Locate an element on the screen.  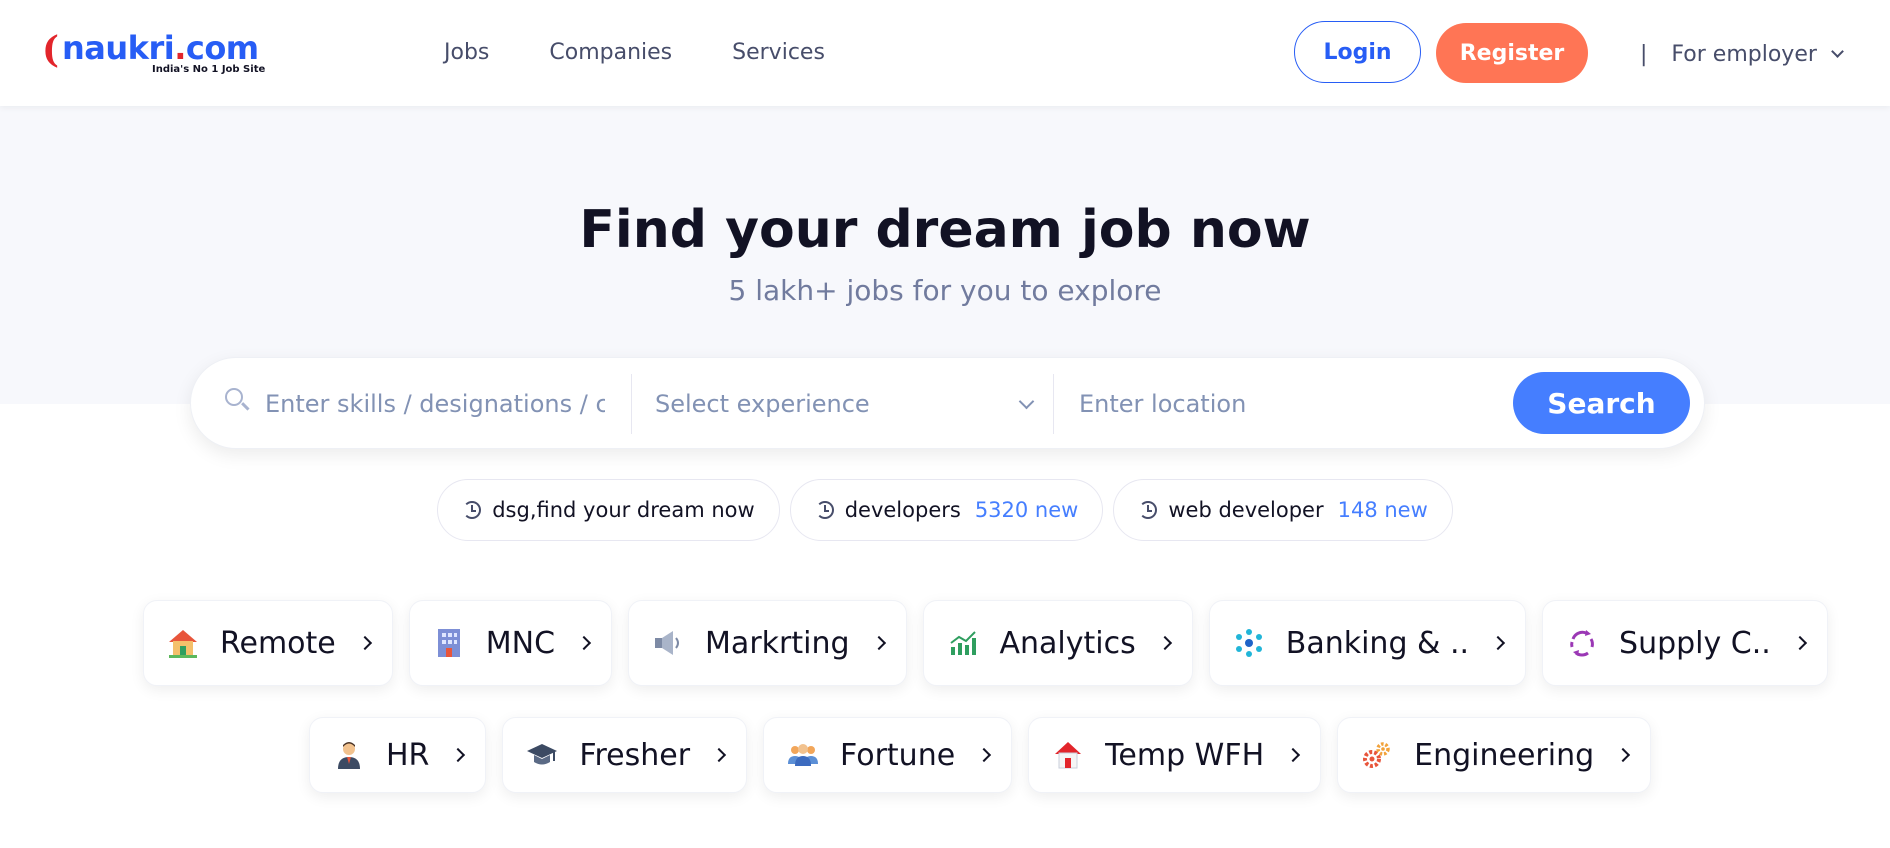
new-jobs-count: 5320 new is located at coordinates (1026, 510).